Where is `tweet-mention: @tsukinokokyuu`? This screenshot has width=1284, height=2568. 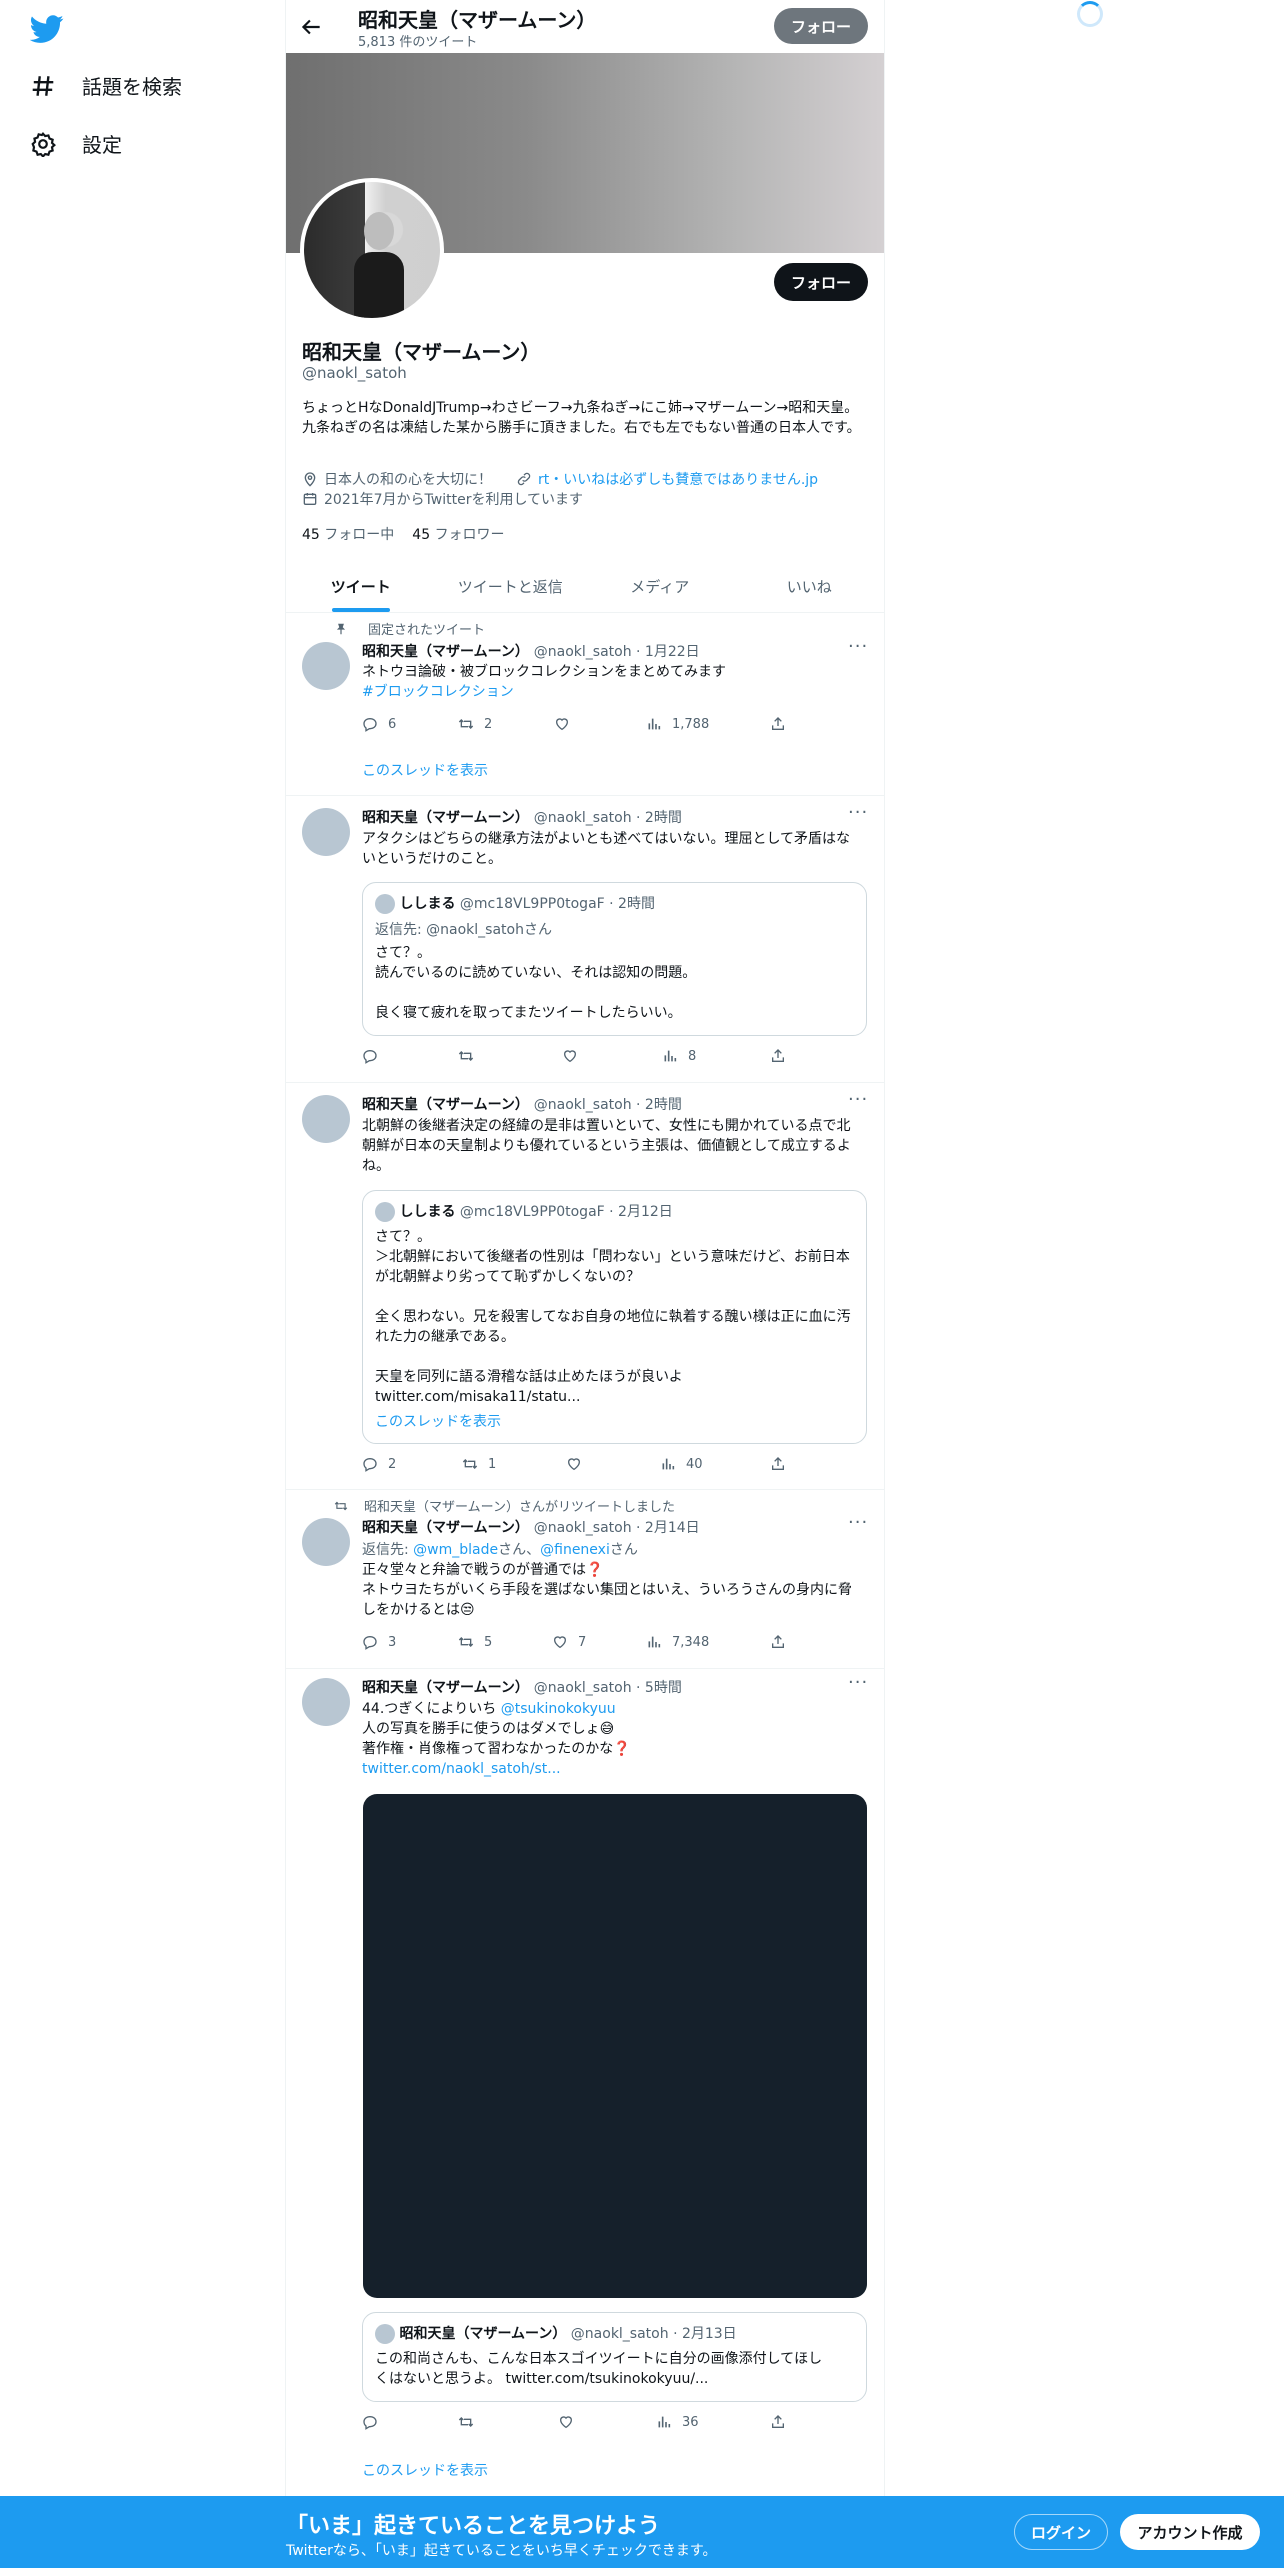 tweet-mention: @tsukinokokyuu is located at coordinates (558, 1709).